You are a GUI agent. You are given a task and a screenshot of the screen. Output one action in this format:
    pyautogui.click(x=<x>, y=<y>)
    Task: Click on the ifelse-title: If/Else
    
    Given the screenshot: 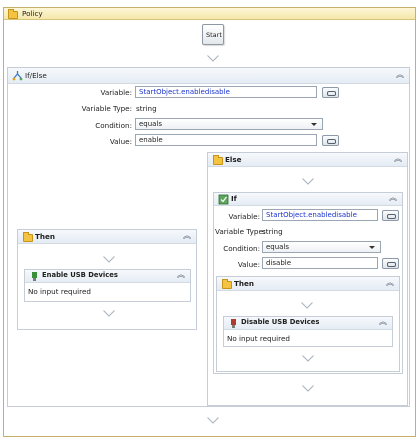 What is the action you would take?
    pyautogui.click(x=36, y=75)
    